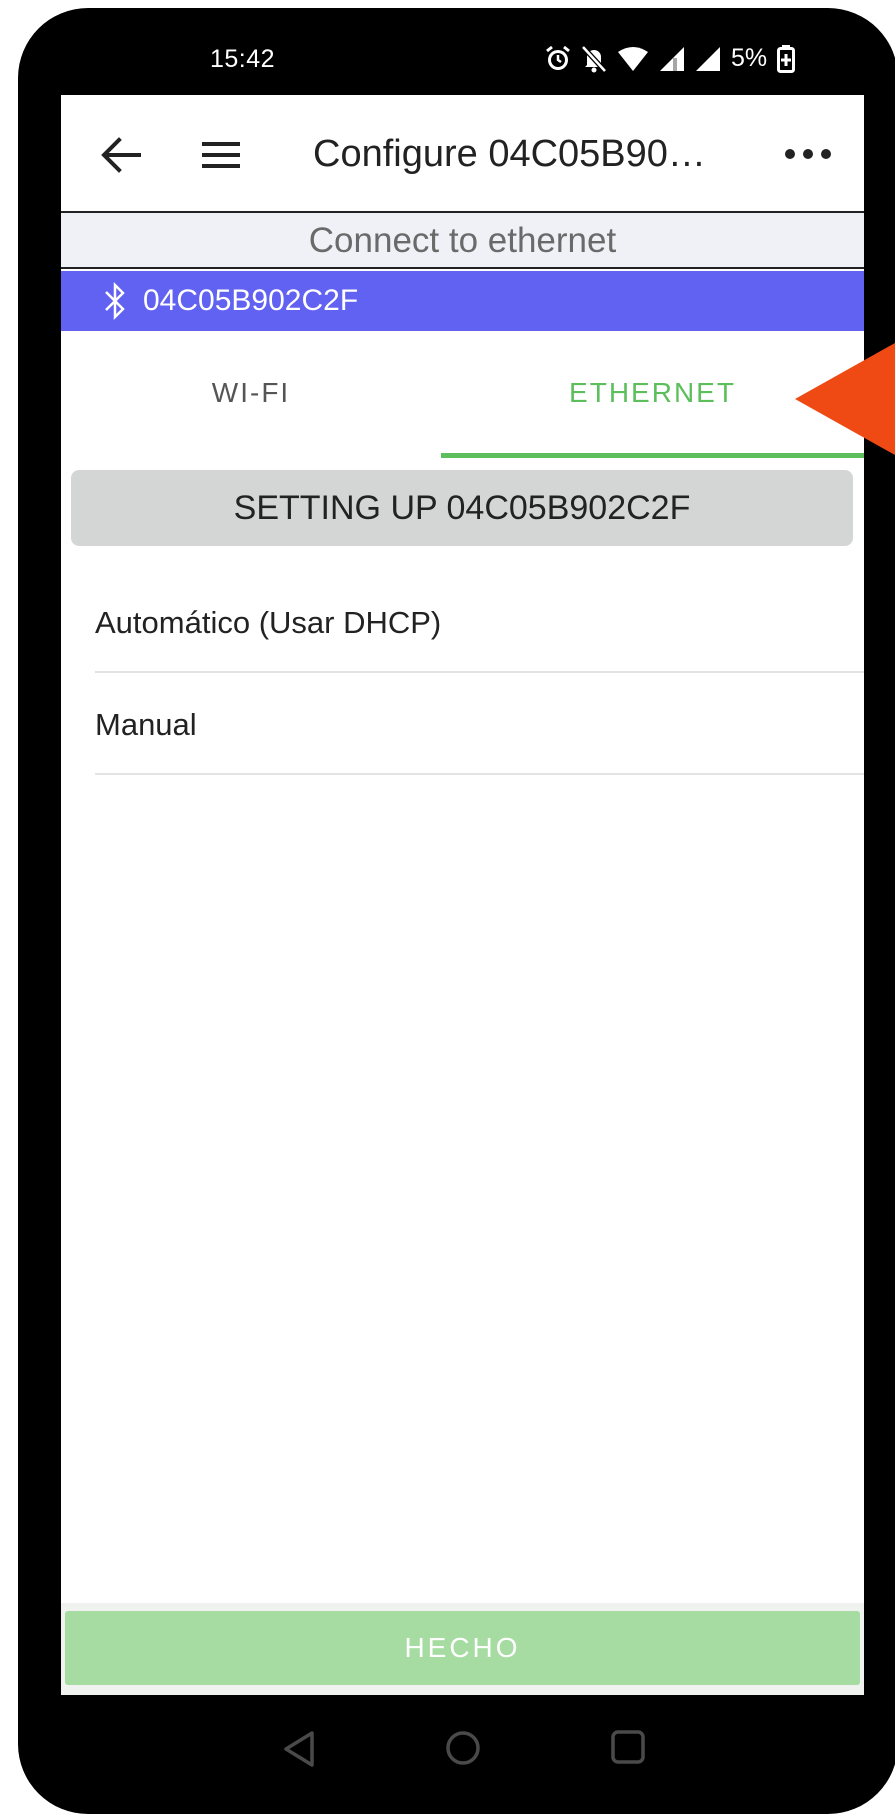  I want to click on tab-bar: WI-FI ETHERNET, so click(462, 393).